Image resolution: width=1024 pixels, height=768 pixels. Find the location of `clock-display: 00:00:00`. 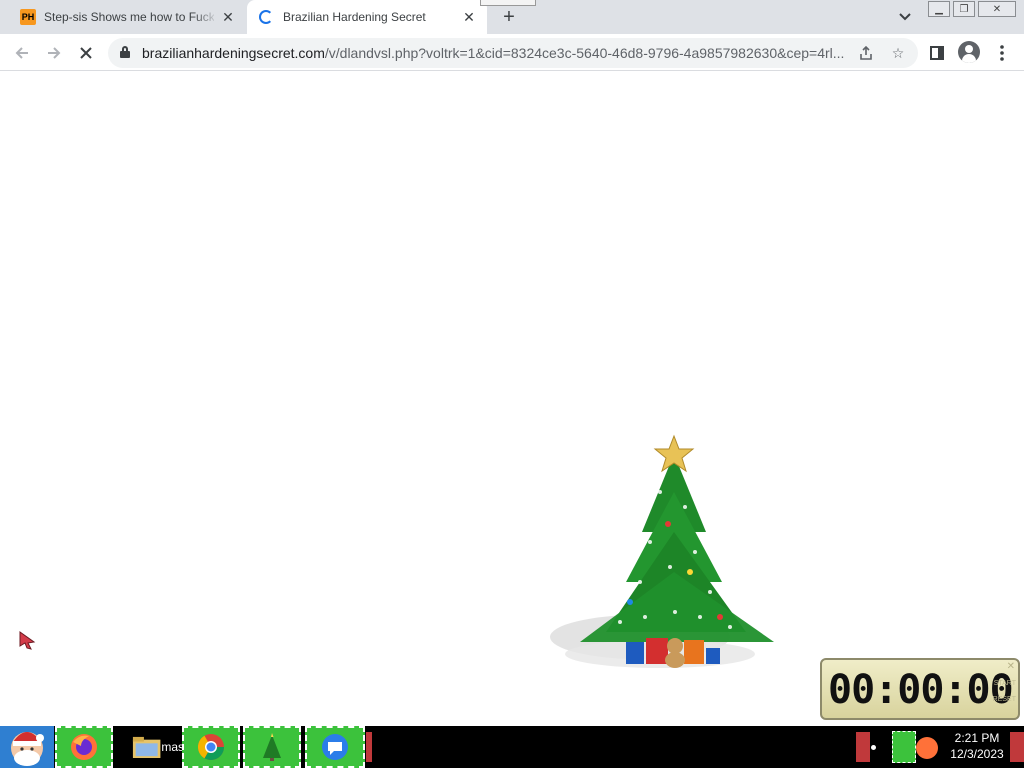

clock-display: 00:00:00 is located at coordinates (921, 690).